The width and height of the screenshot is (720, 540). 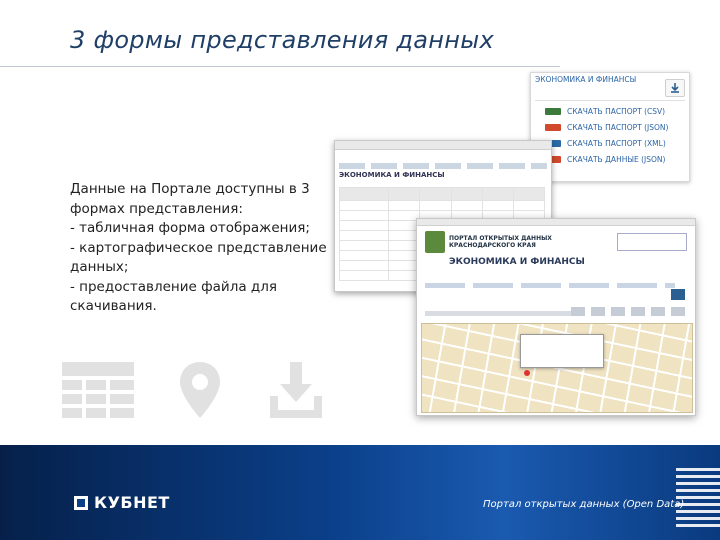 What do you see at coordinates (584, 504) in the screenshot?
I see `footer-note: Портал открытых данных (Open Data)` at bounding box center [584, 504].